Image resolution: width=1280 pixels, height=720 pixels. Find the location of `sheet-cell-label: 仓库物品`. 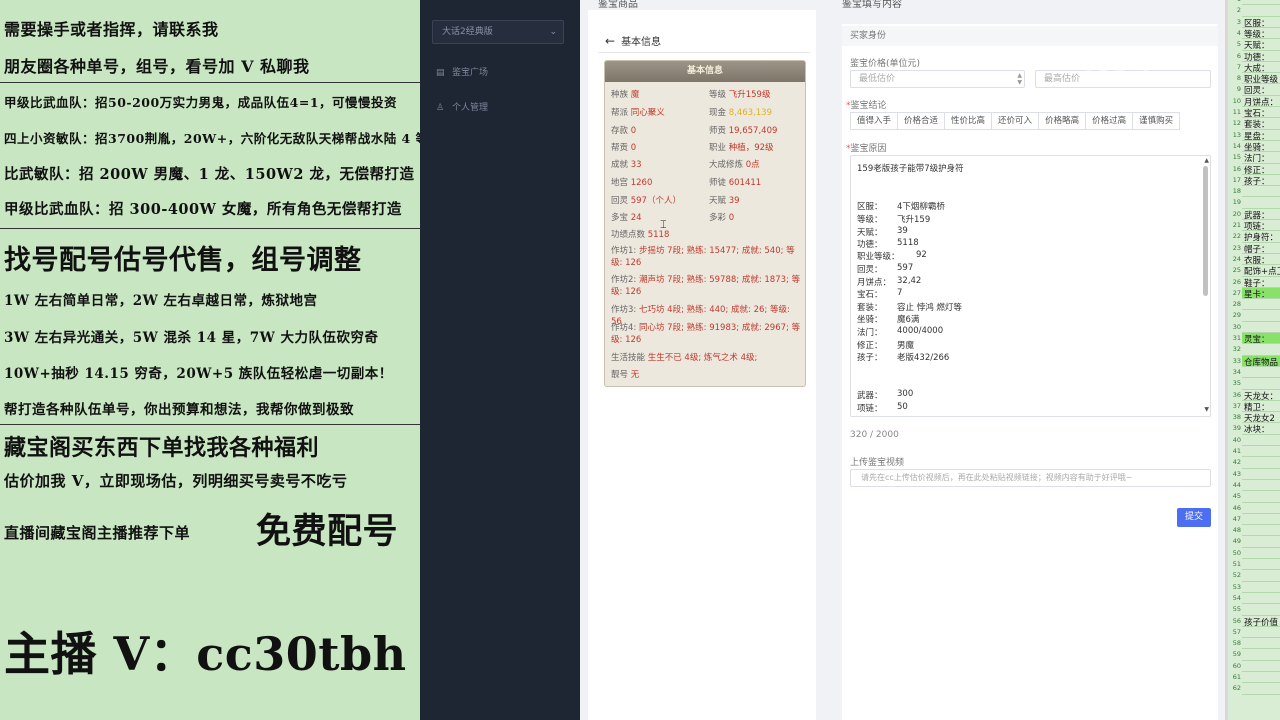

sheet-cell-label: 仓库物品 is located at coordinates (1261, 362).